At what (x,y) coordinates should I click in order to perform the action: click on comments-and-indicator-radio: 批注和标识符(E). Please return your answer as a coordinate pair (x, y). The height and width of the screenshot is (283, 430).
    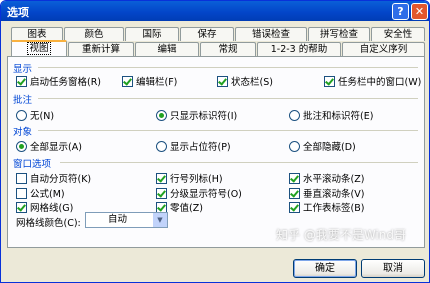
    Looking at the image, I should click on (331, 115).